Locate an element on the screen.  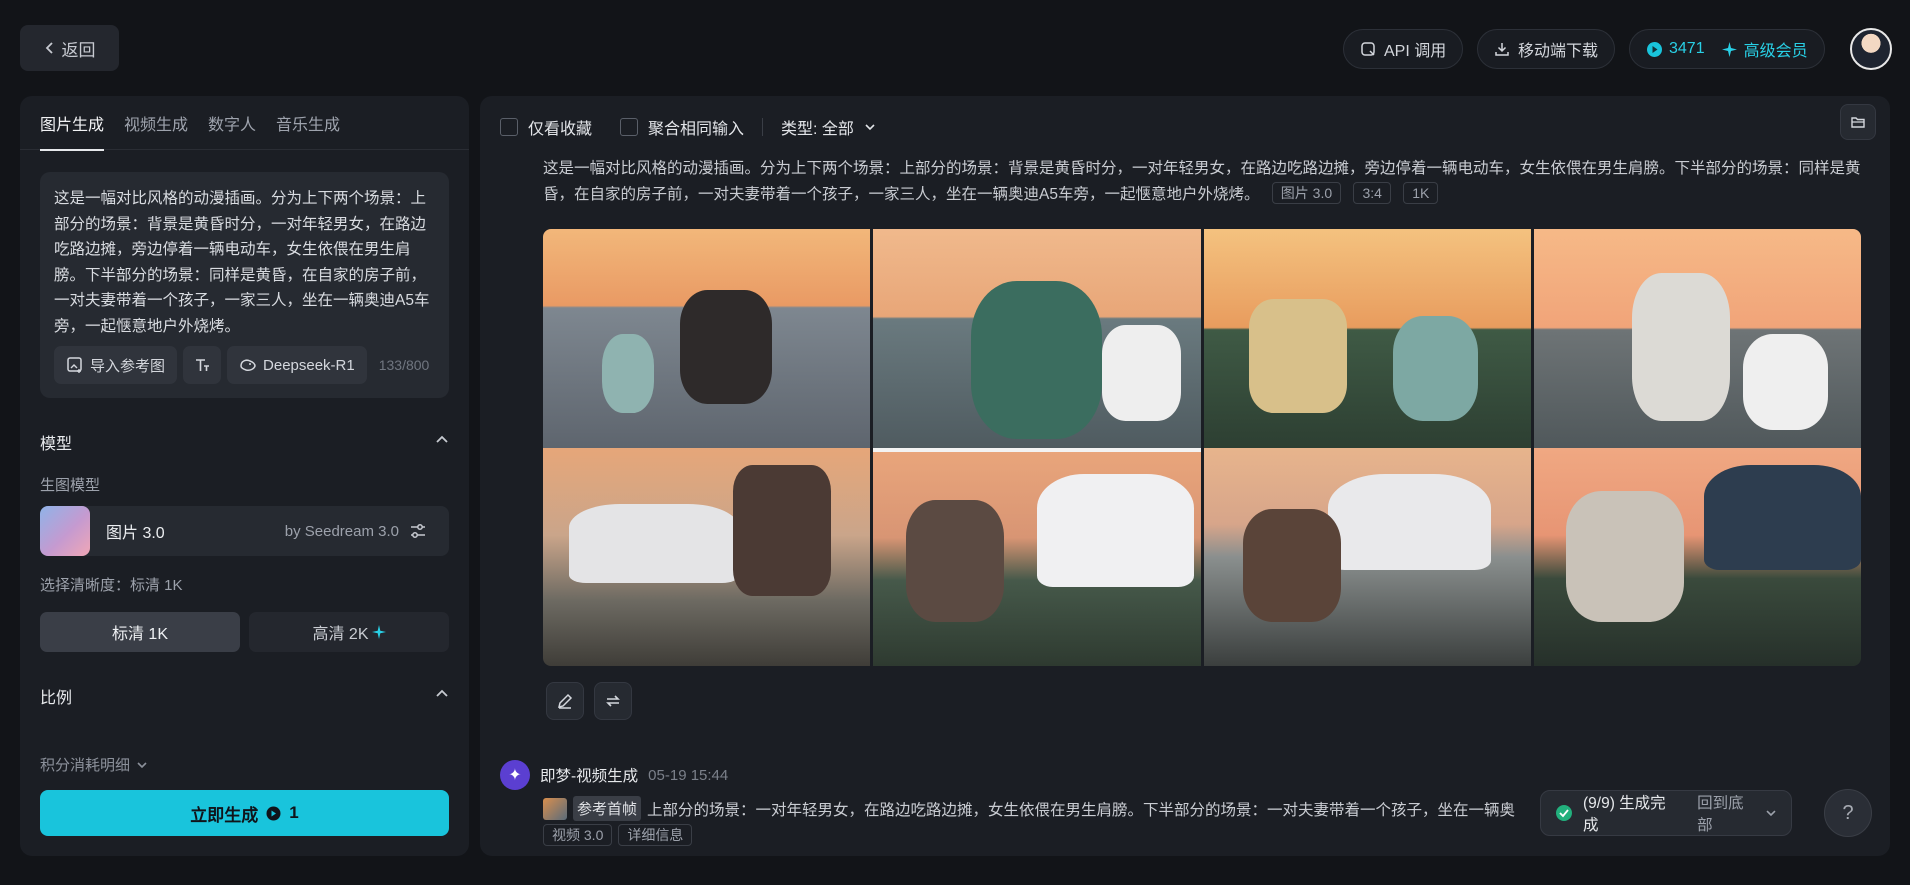
mode-tabs: 图片生成 视频生成 数字人 音乐生成 is located at coordinates (244, 123).